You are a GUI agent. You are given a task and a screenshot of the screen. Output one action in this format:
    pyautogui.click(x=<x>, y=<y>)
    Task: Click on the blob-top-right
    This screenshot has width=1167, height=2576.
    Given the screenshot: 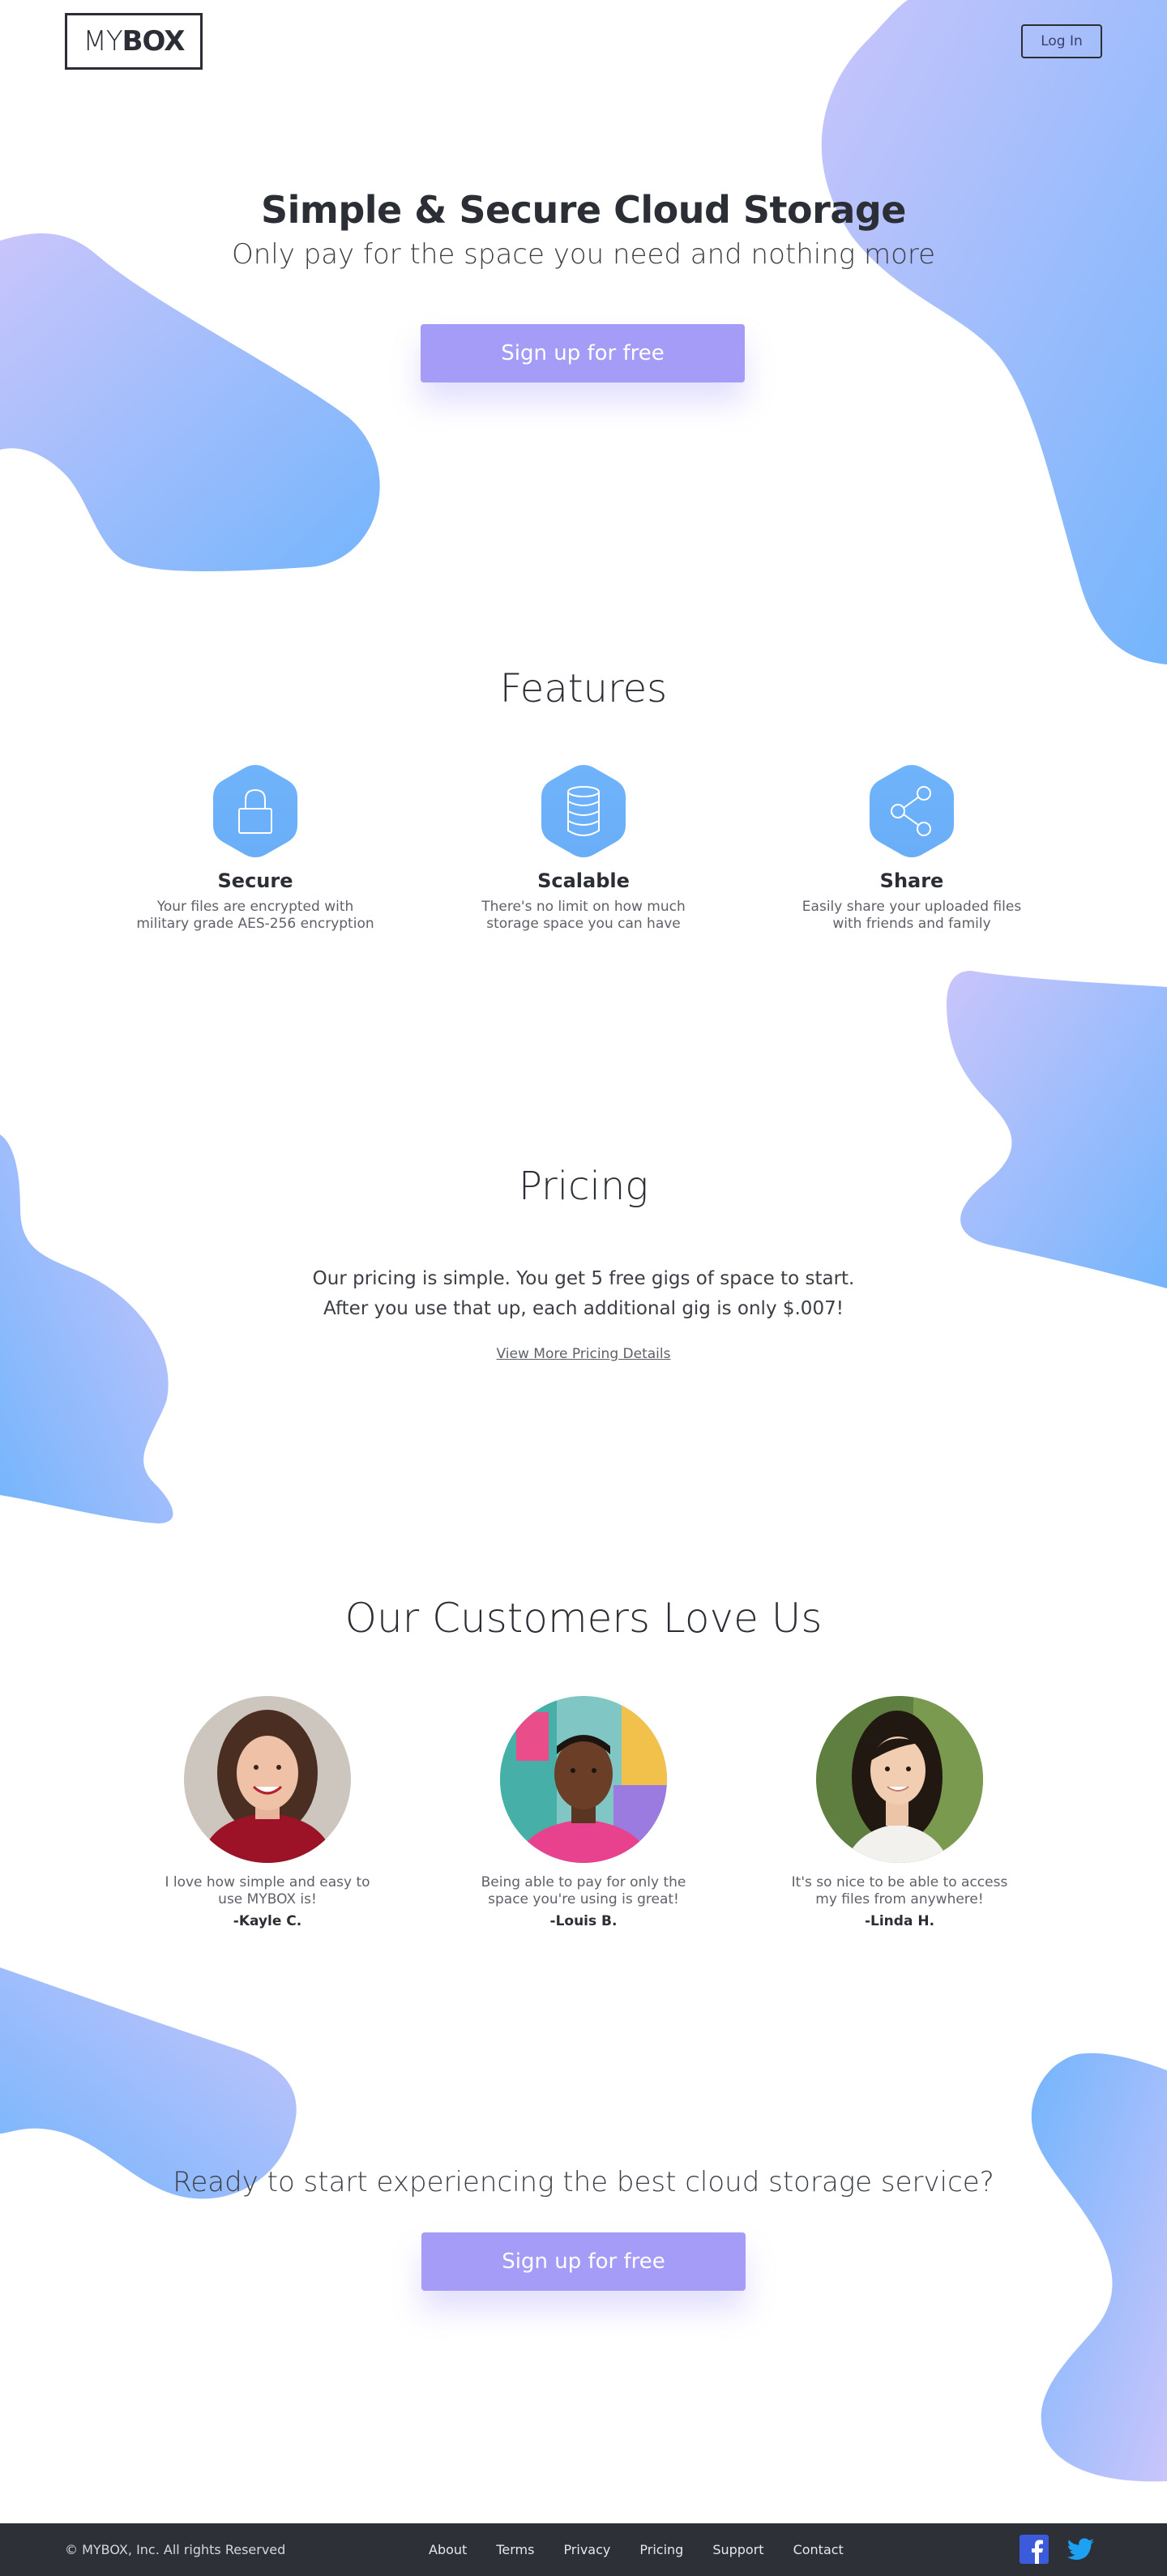 What is the action you would take?
    pyautogui.click(x=994, y=332)
    